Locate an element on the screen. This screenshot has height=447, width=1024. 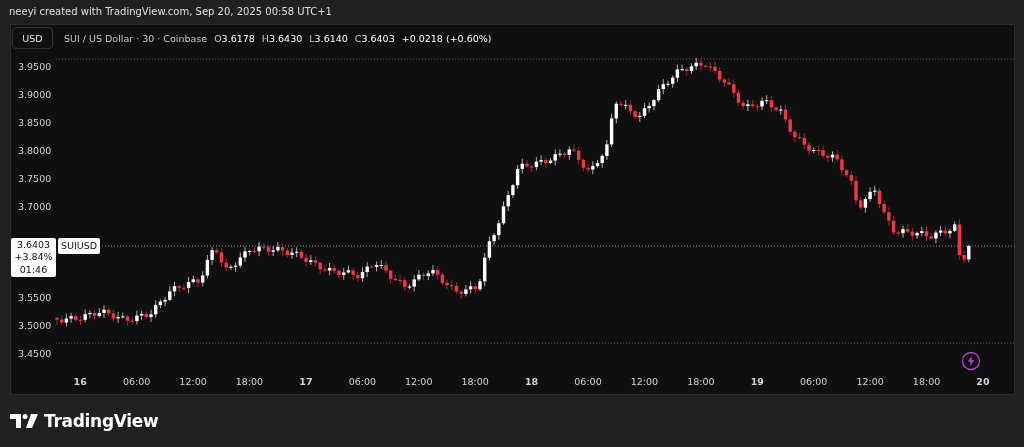
time-axis-label: 18 is located at coordinates (531, 381).